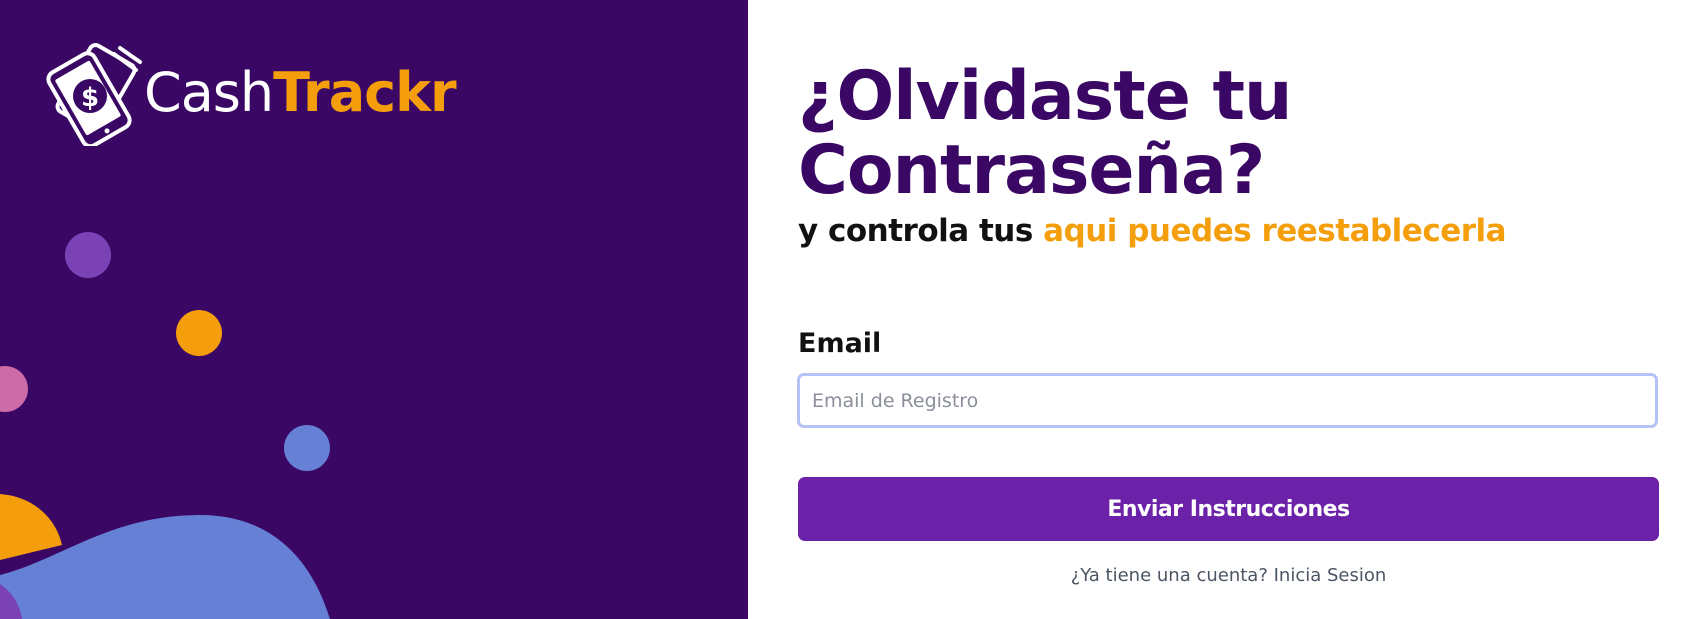  Describe the element at coordinates (840, 343) in the screenshot. I see `email-label: Email` at that location.